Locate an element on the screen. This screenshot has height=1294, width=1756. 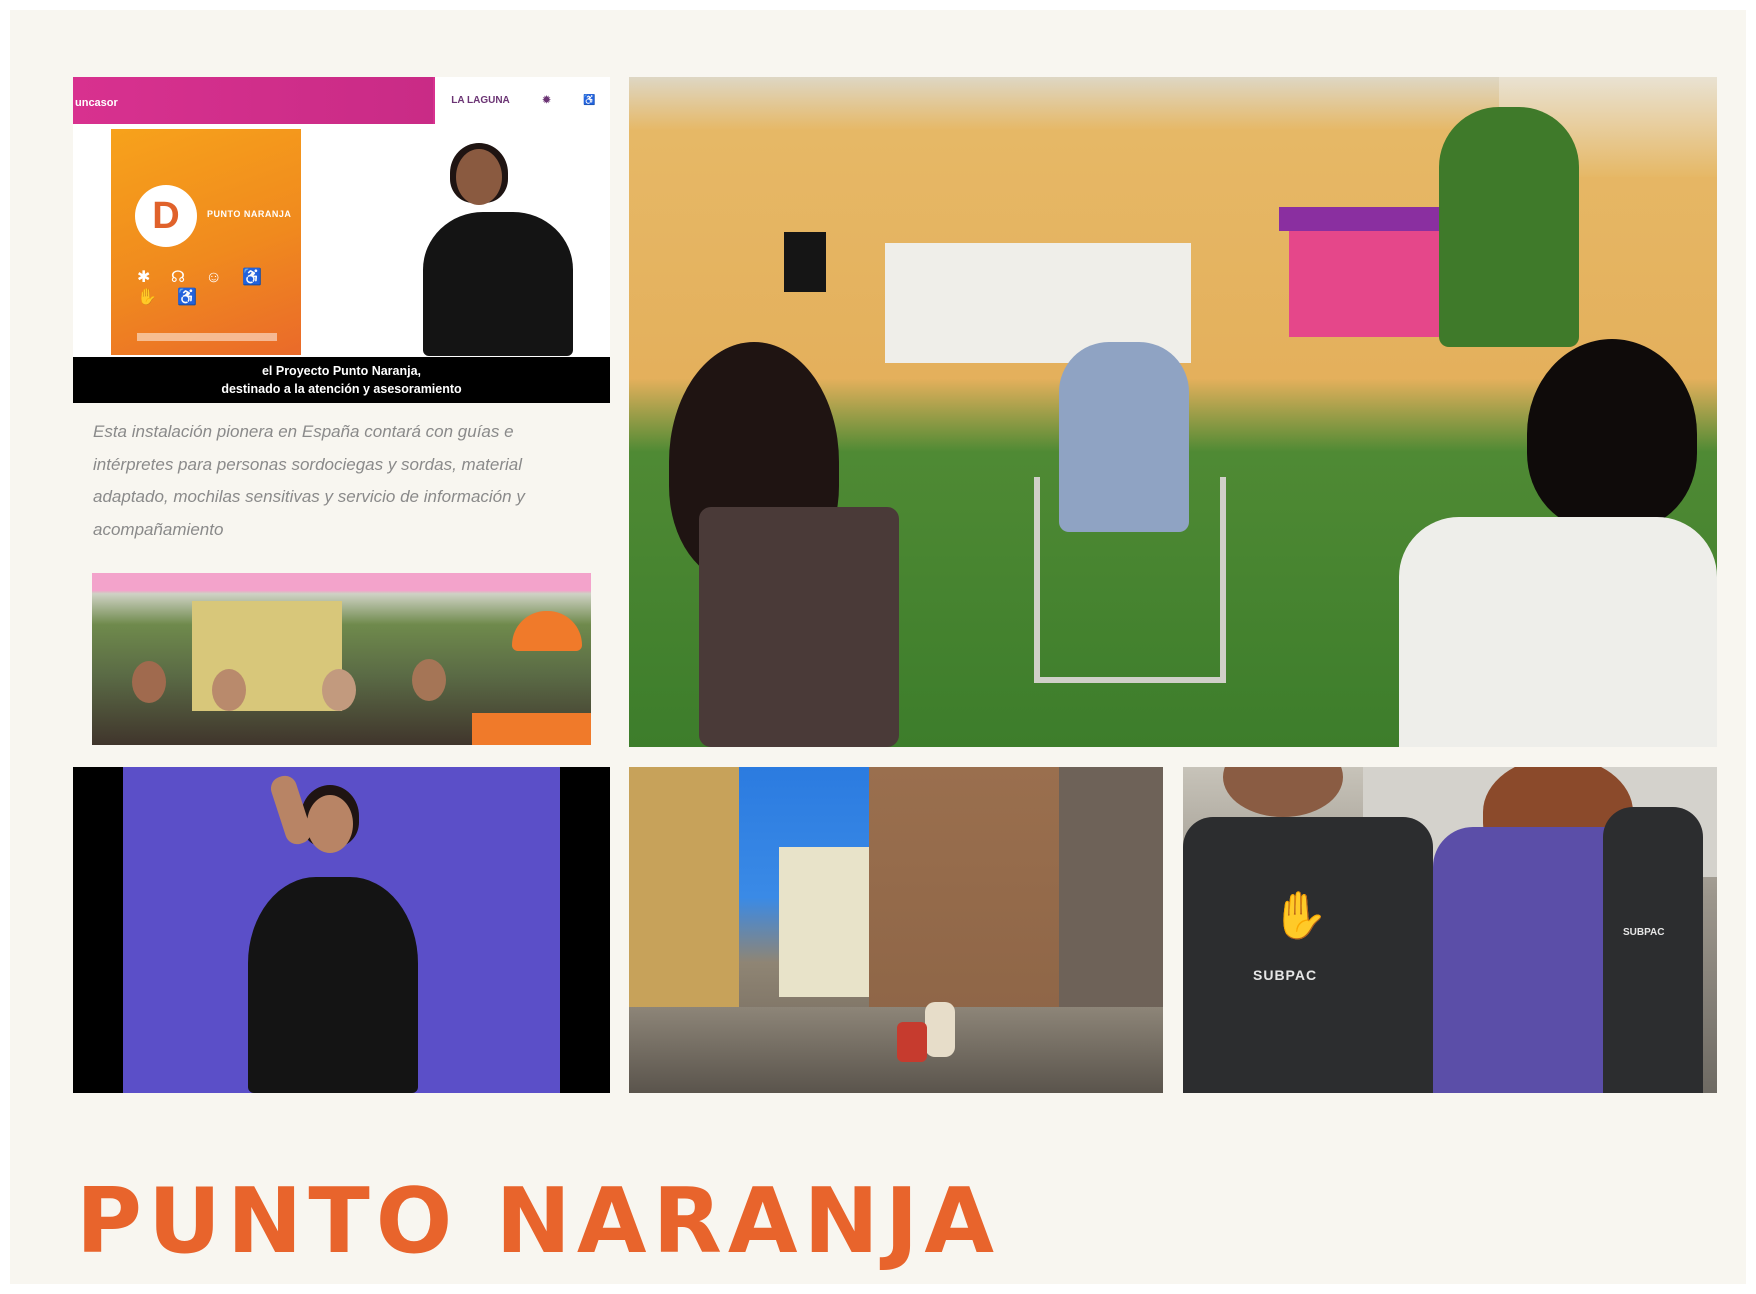
backpack-right: SUBPAC is located at coordinates (1653, 950).